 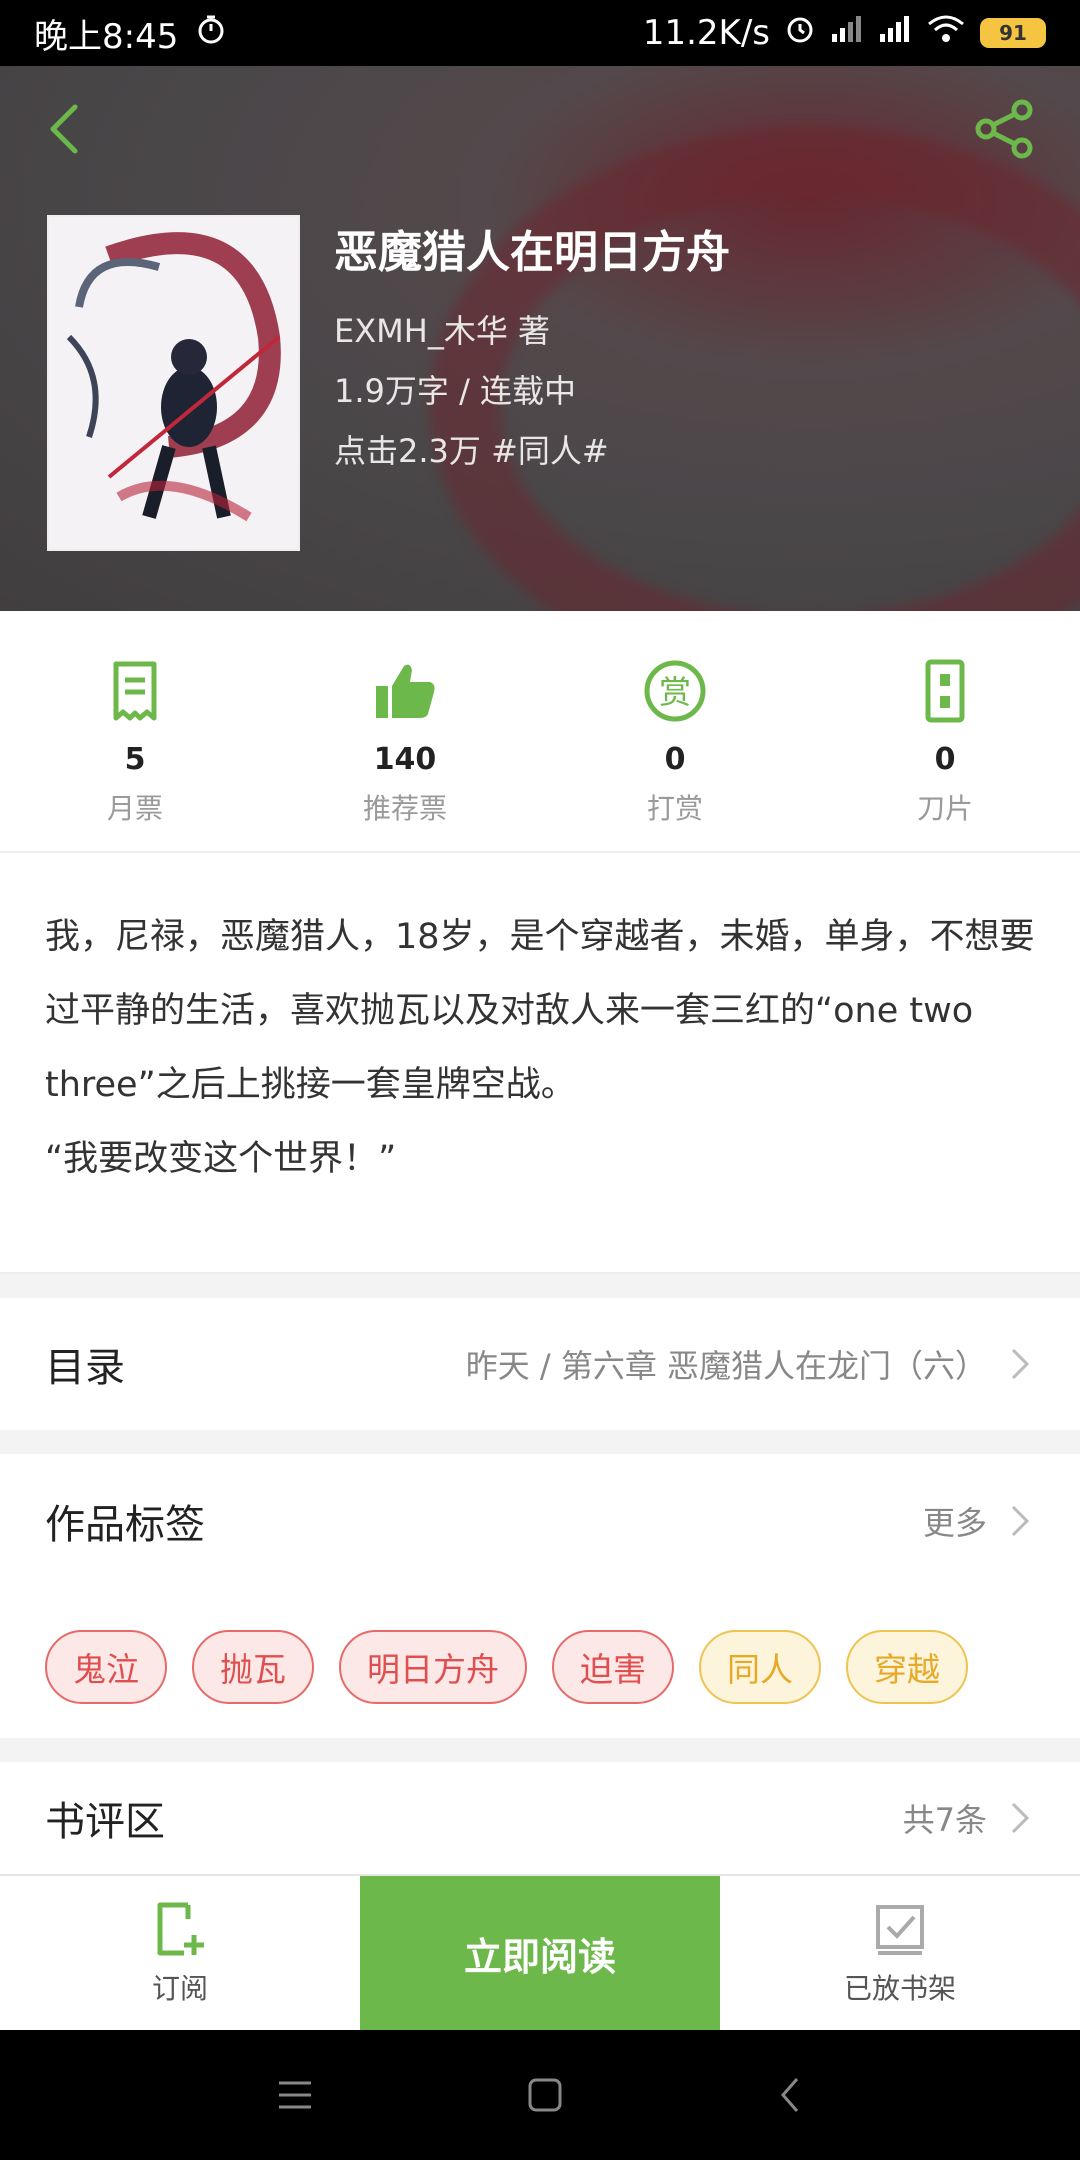 I want to click on subscribe-icon, so click(x=180, y=1929).